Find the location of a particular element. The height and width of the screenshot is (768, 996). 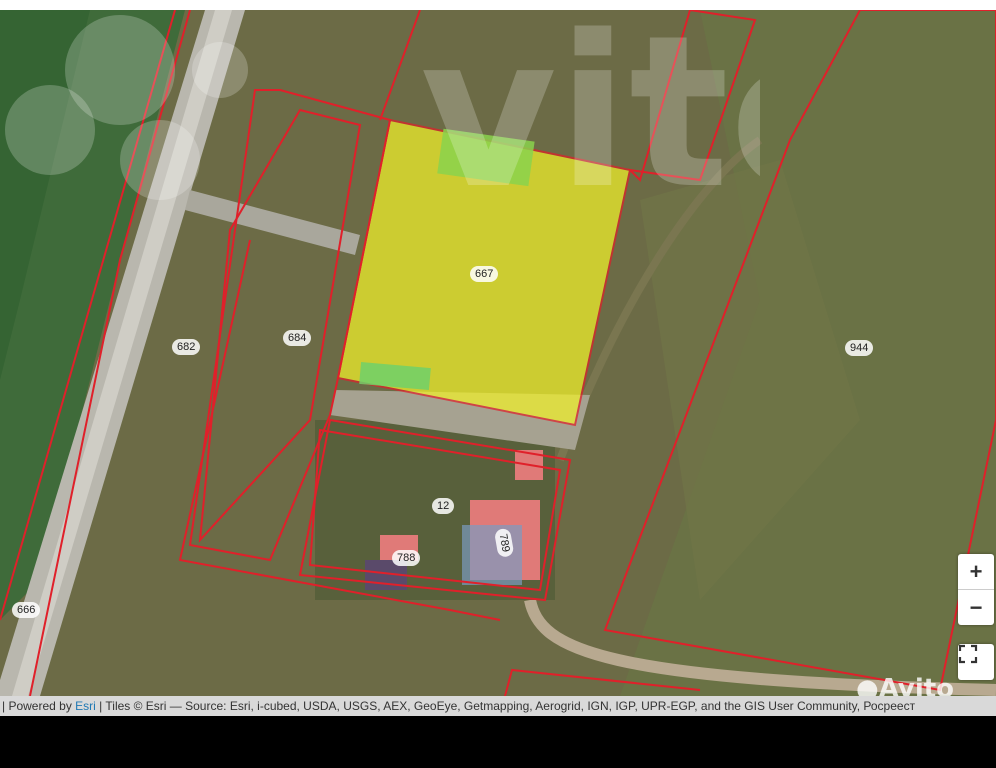

plot-label: 944 is located at coordinates (859, 348).